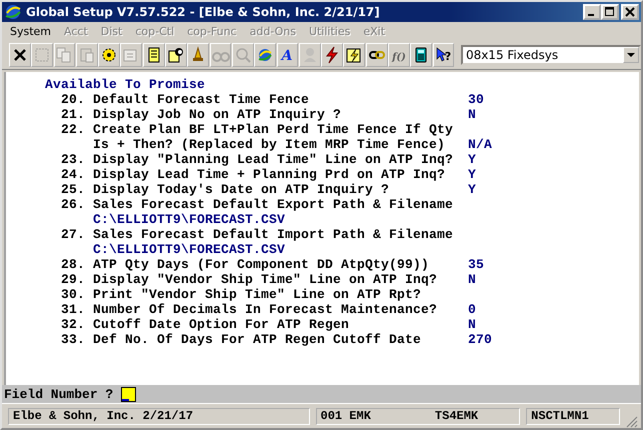  I want to click on field-number: 24., so click(73, 174).